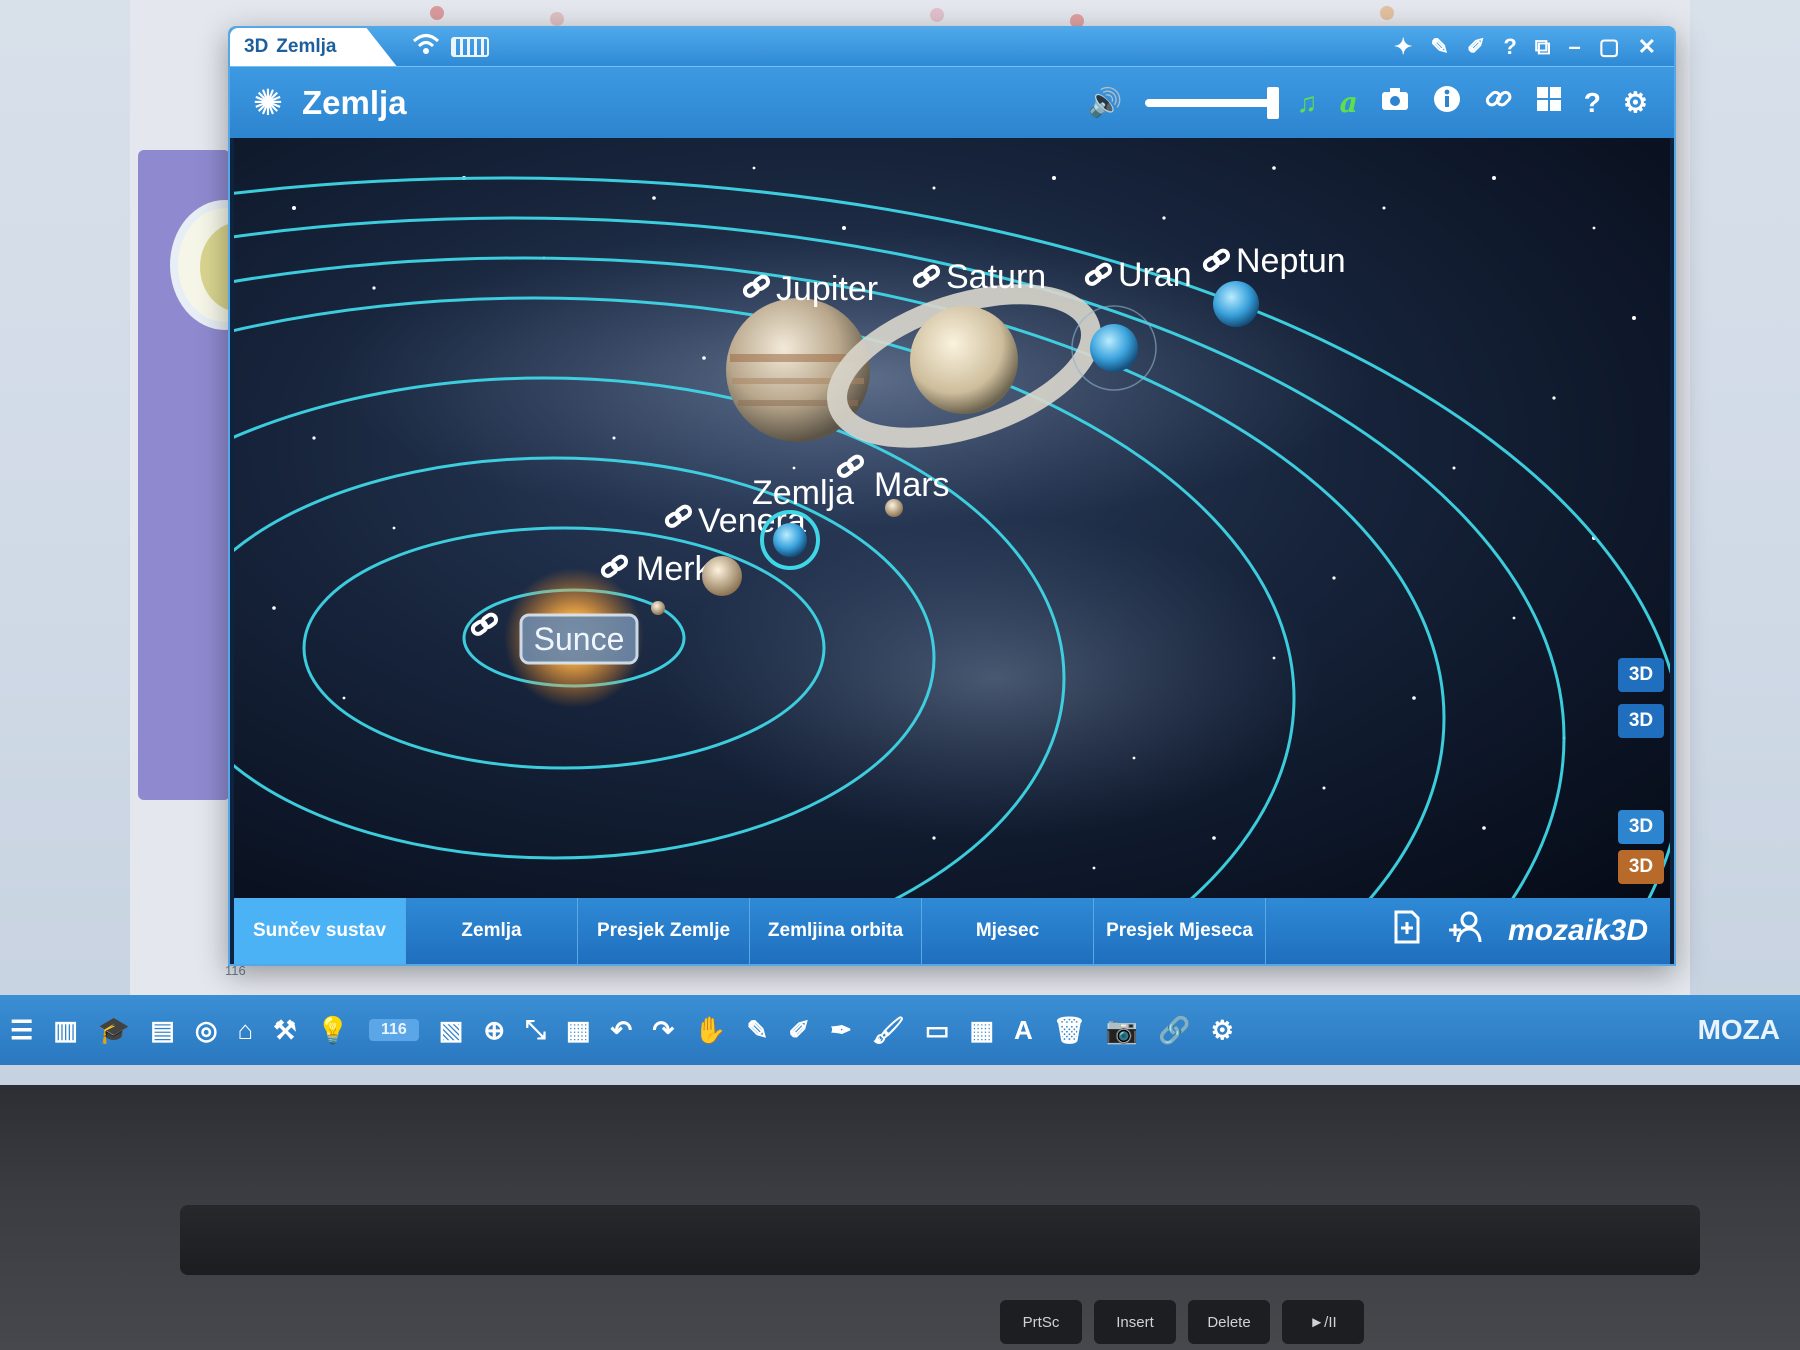  Describe the element at coordinates (827, 289) in the screenshot. I see `jupiter-label: Jupiter` at that location.